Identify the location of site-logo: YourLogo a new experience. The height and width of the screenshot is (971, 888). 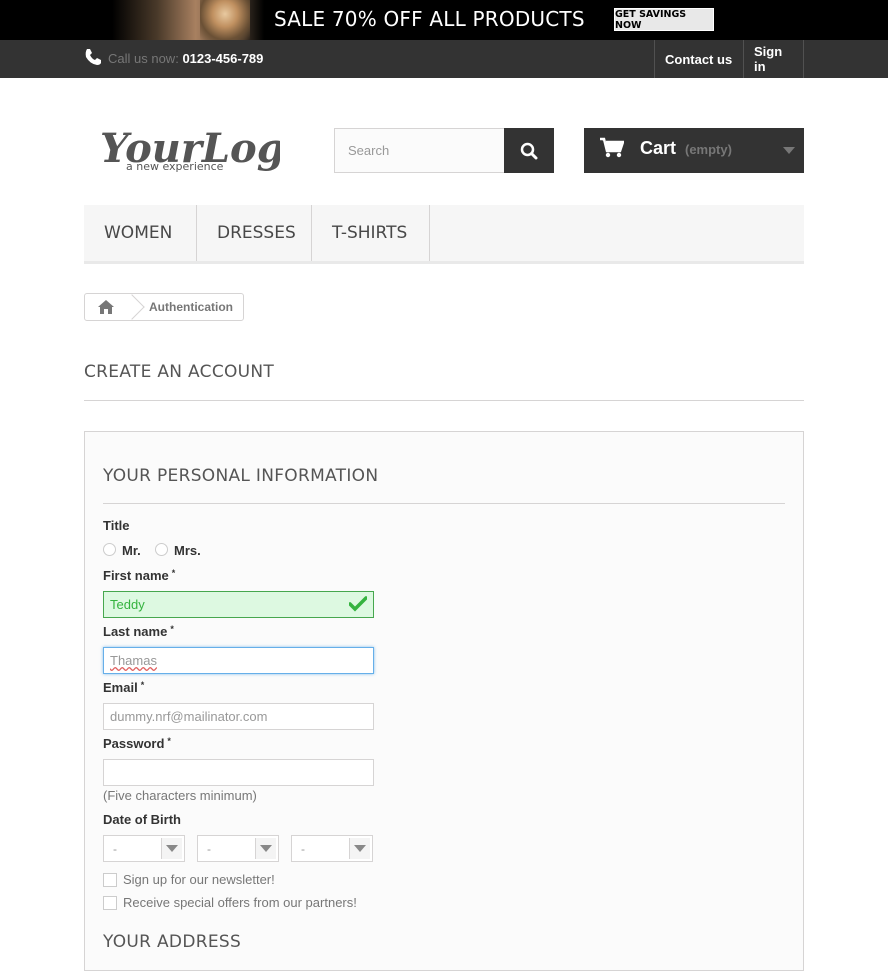
(190, 149).